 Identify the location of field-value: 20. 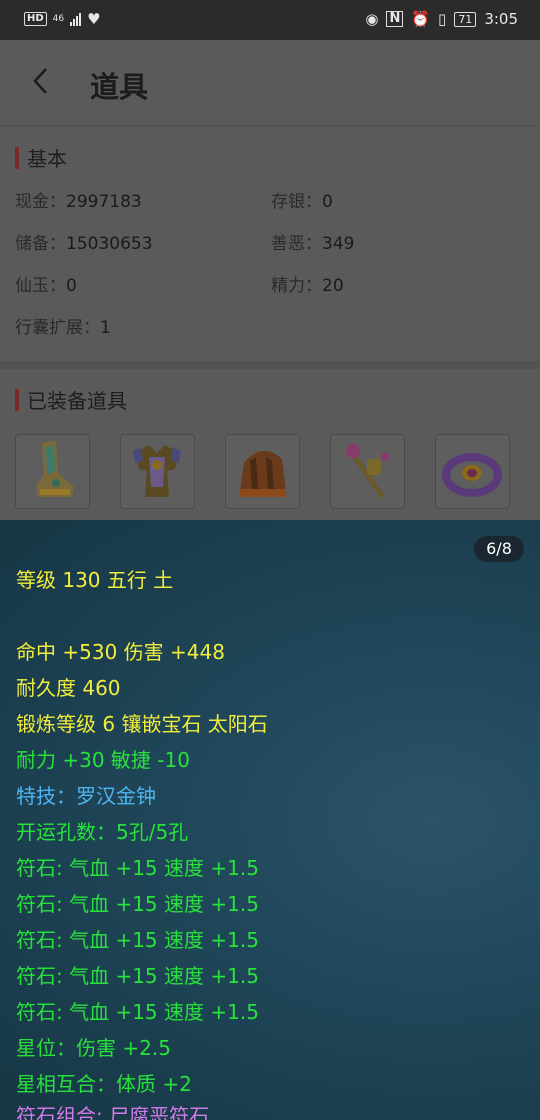
(333, 286).